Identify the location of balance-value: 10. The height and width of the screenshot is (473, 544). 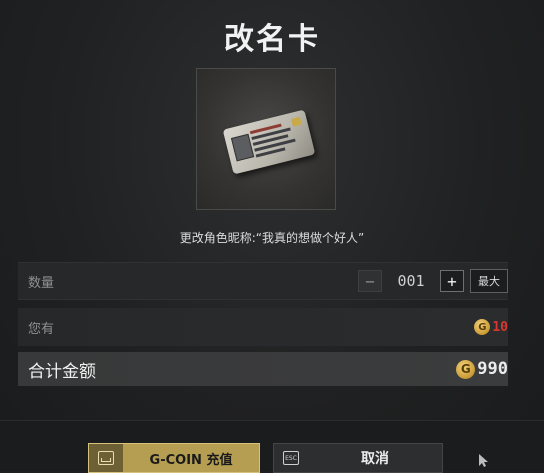
(500, 327).